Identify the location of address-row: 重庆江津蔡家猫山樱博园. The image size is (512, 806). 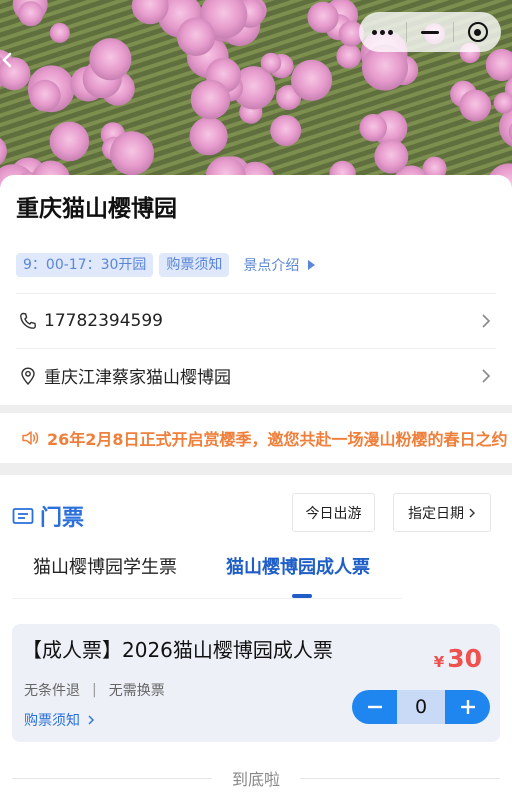
(256, 375).